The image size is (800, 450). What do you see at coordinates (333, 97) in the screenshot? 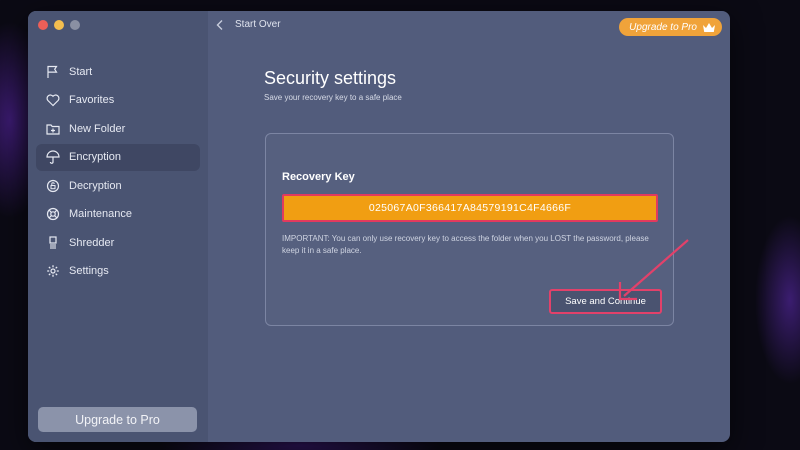
I see `page-subtitle: Save your recovery key to a safe place` at bounding box center [333, 97].